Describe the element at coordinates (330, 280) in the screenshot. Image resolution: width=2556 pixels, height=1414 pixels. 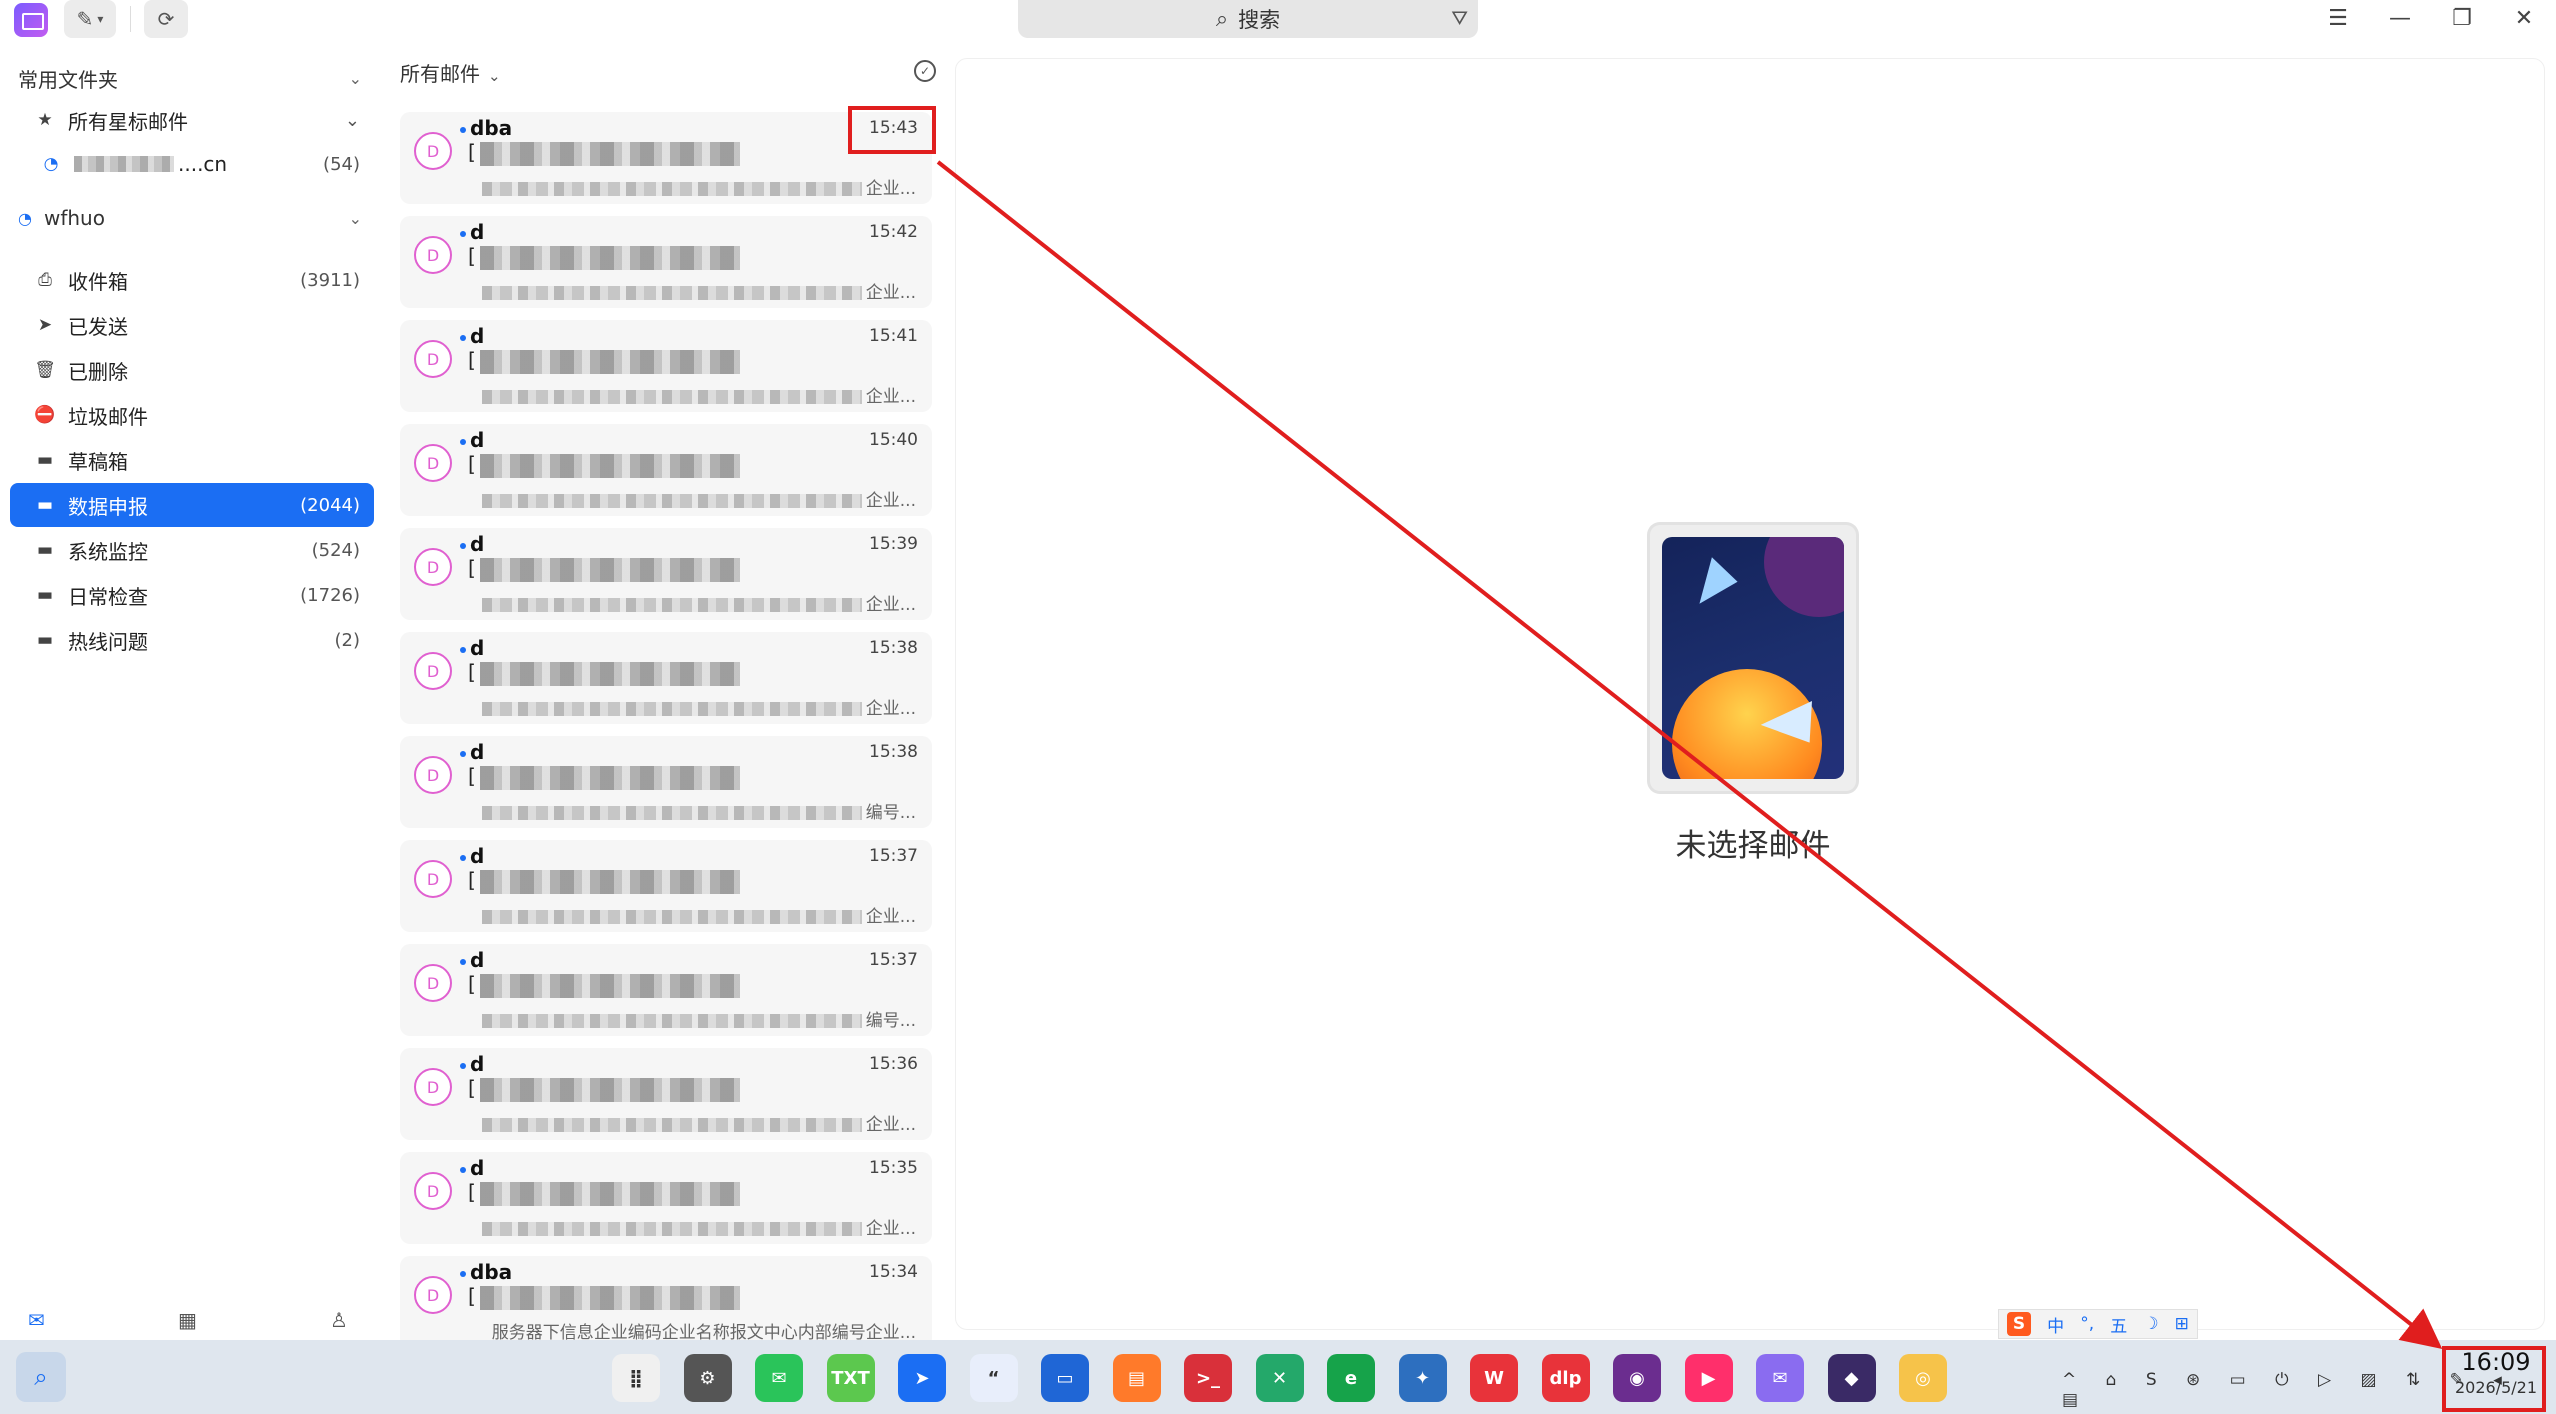
I see `unread-count: (3911)` at that location.